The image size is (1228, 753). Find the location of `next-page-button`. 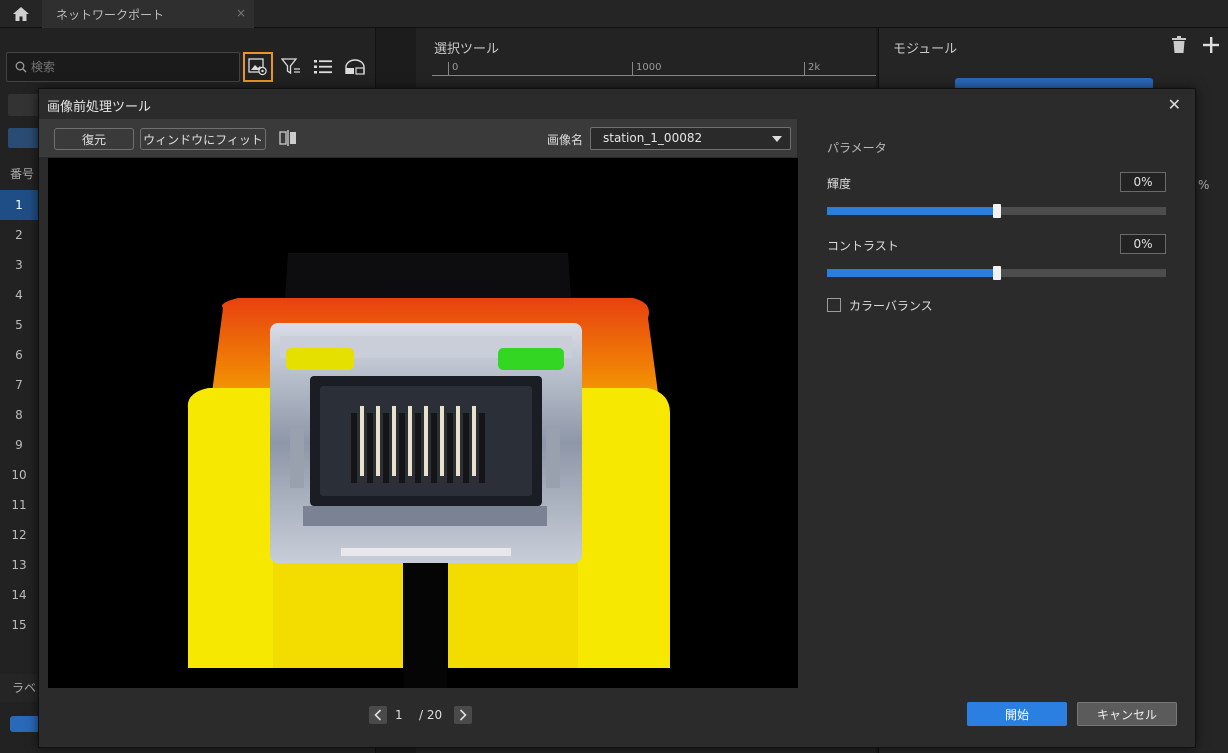

next-page-button is located at coordinates (463, 715).